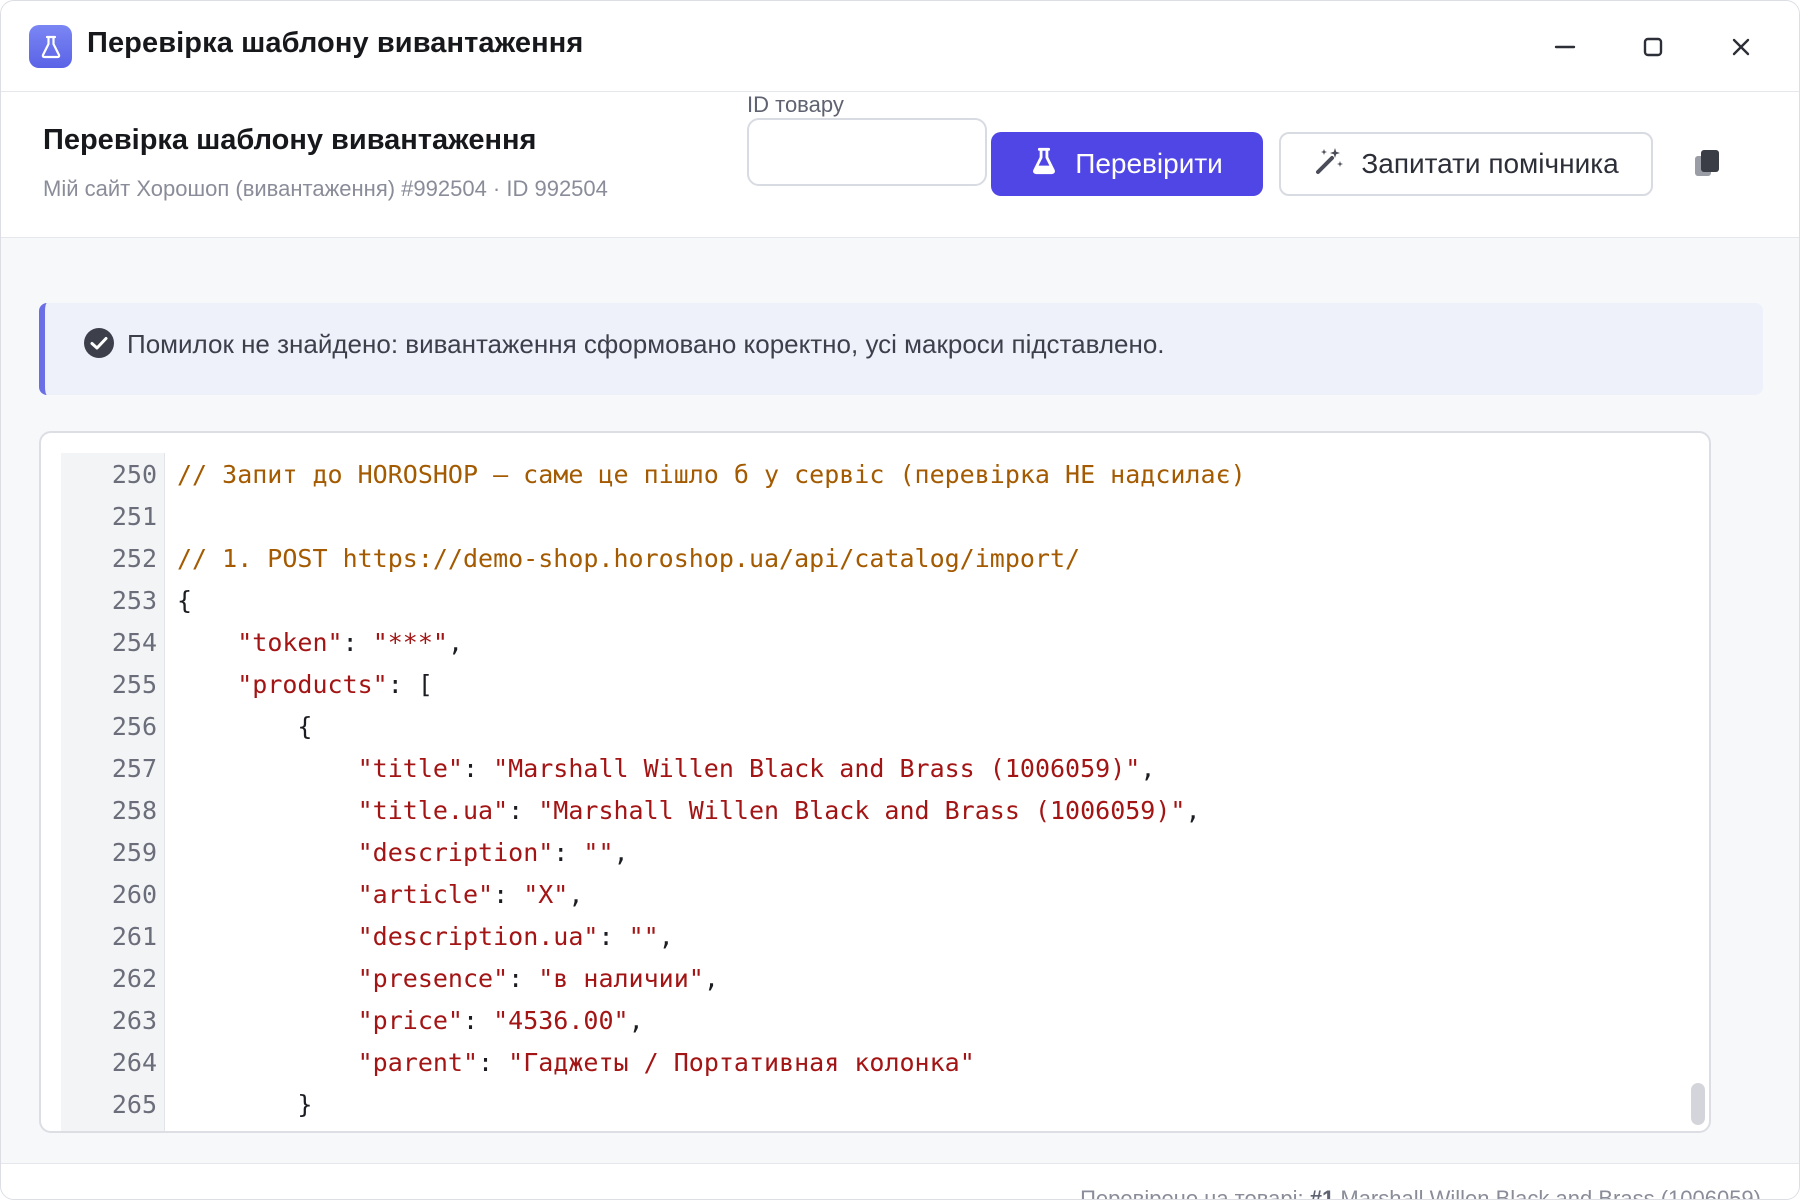 Image resolution: width=1800 pixels, height=1200 pixels. What do you see at coordinates (871, 726) in the screenshot?
I see `code-line: 256 {` at bounding box center [871, 726].